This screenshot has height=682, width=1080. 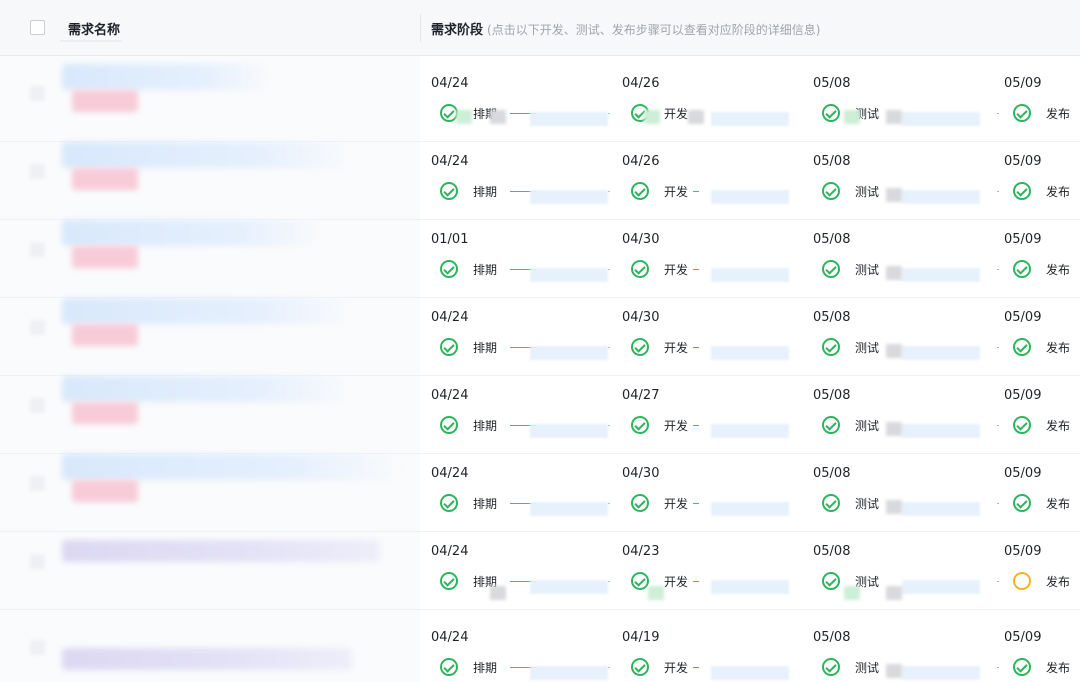 I want to click on stage-date: 01/01, so click(x=450, y=239).